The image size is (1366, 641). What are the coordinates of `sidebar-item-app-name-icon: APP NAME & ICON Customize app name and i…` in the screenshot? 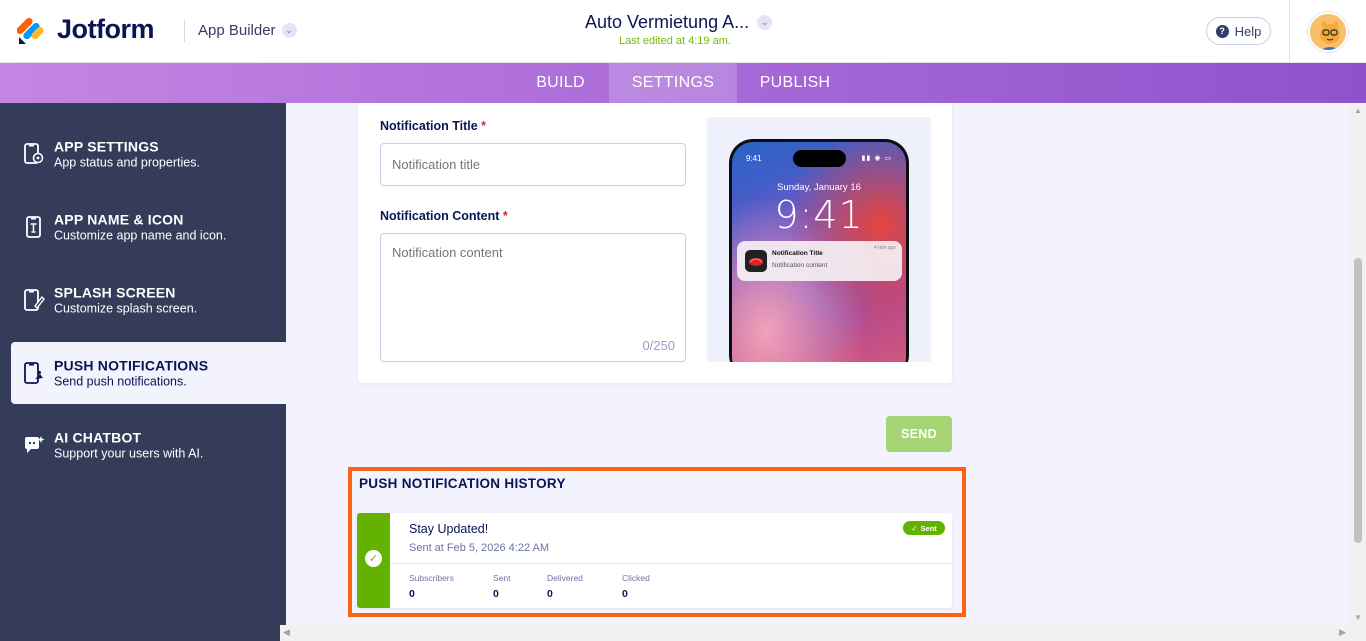 It's located at (148, 227).